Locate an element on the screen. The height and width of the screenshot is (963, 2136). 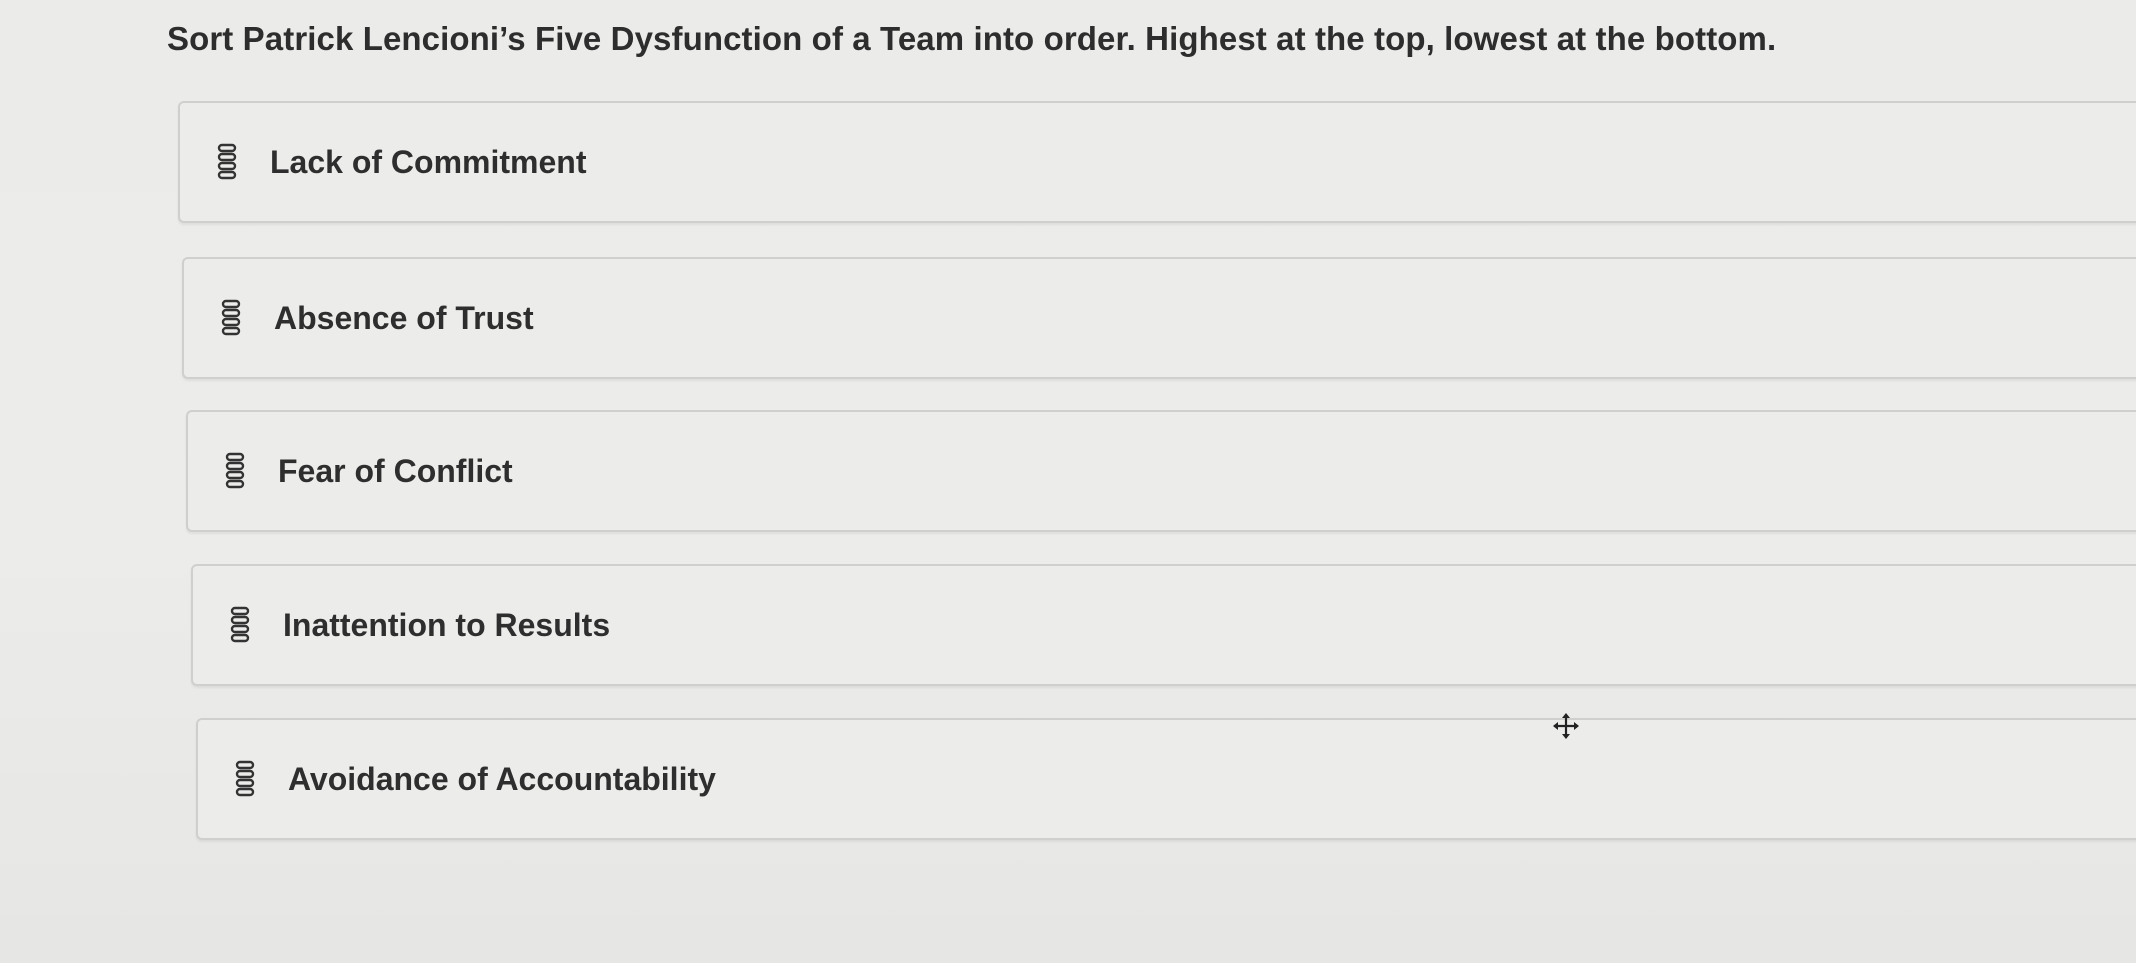
sort-item-fear-of-conflict: Fear of Conflict is located at coordinates (1161, 471).